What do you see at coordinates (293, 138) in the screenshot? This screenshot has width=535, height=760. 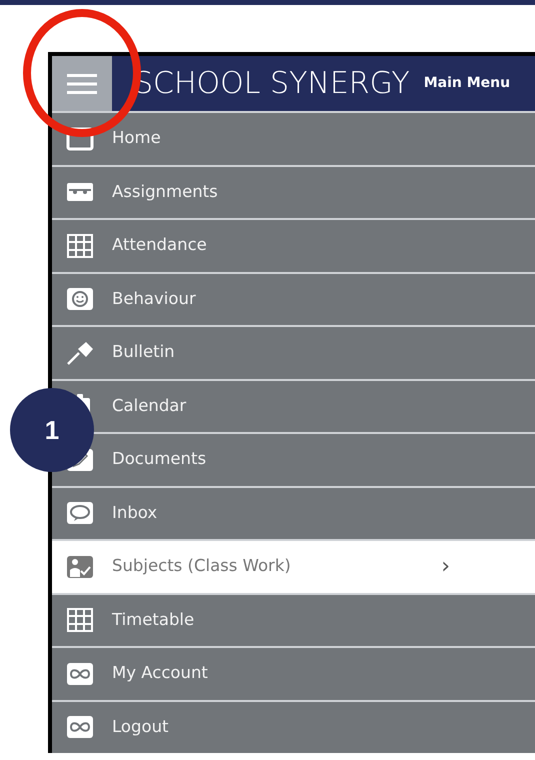 I see `menu-item: Home` at bounding box center [293, 138].